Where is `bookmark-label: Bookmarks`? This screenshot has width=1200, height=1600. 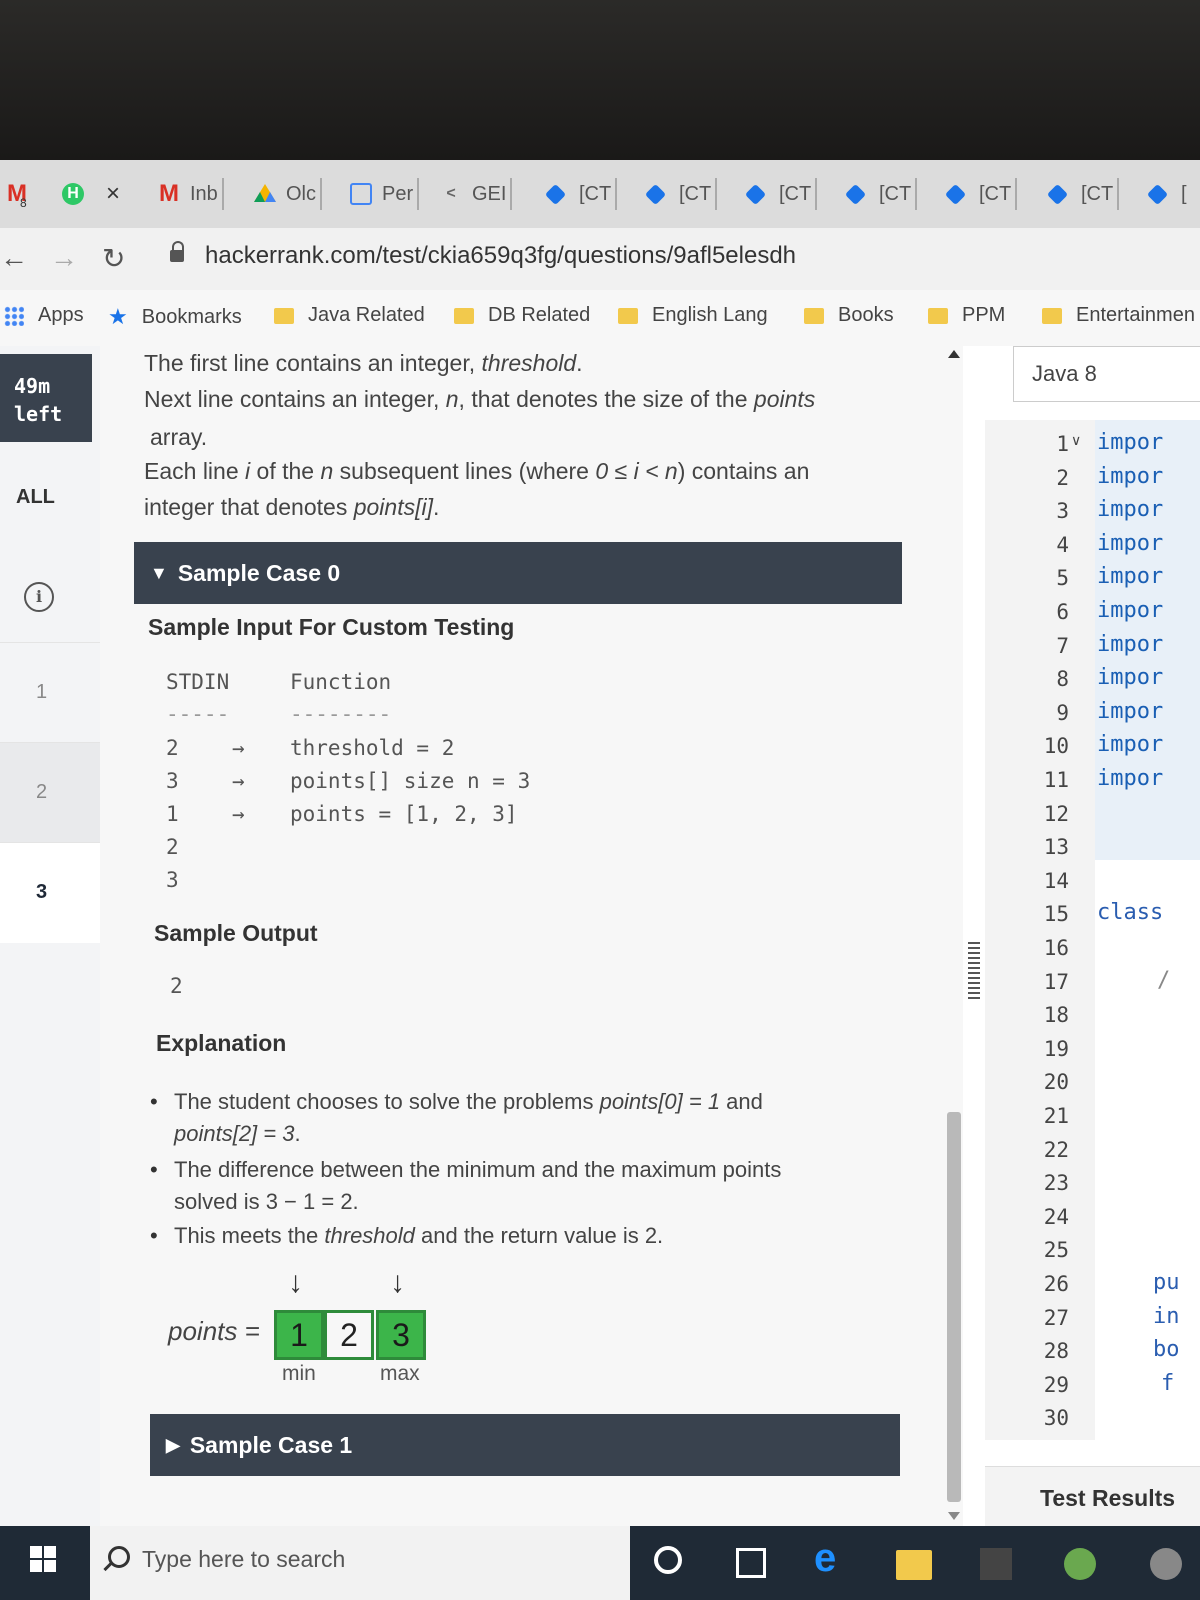
bookmark-label: Bookmarks is located at coordinates (191, 316).